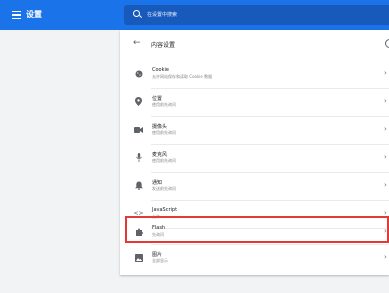 This screenshot has height=293, width=389. Describe the element at coordinates (138, 73) in the screenshot. I see `cookie-icon` at that location.